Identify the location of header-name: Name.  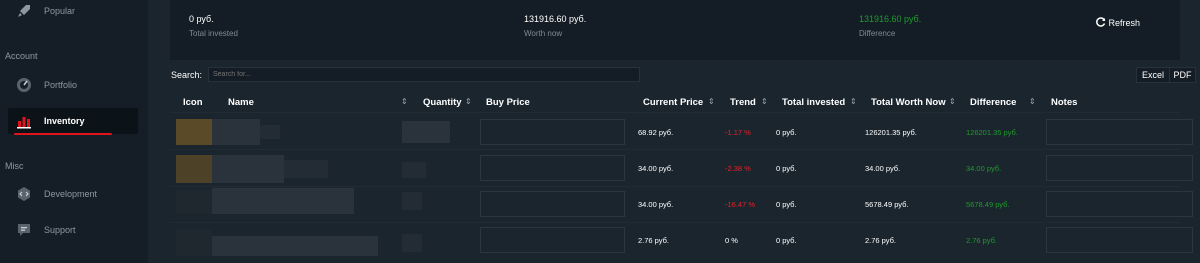
(241, 102).